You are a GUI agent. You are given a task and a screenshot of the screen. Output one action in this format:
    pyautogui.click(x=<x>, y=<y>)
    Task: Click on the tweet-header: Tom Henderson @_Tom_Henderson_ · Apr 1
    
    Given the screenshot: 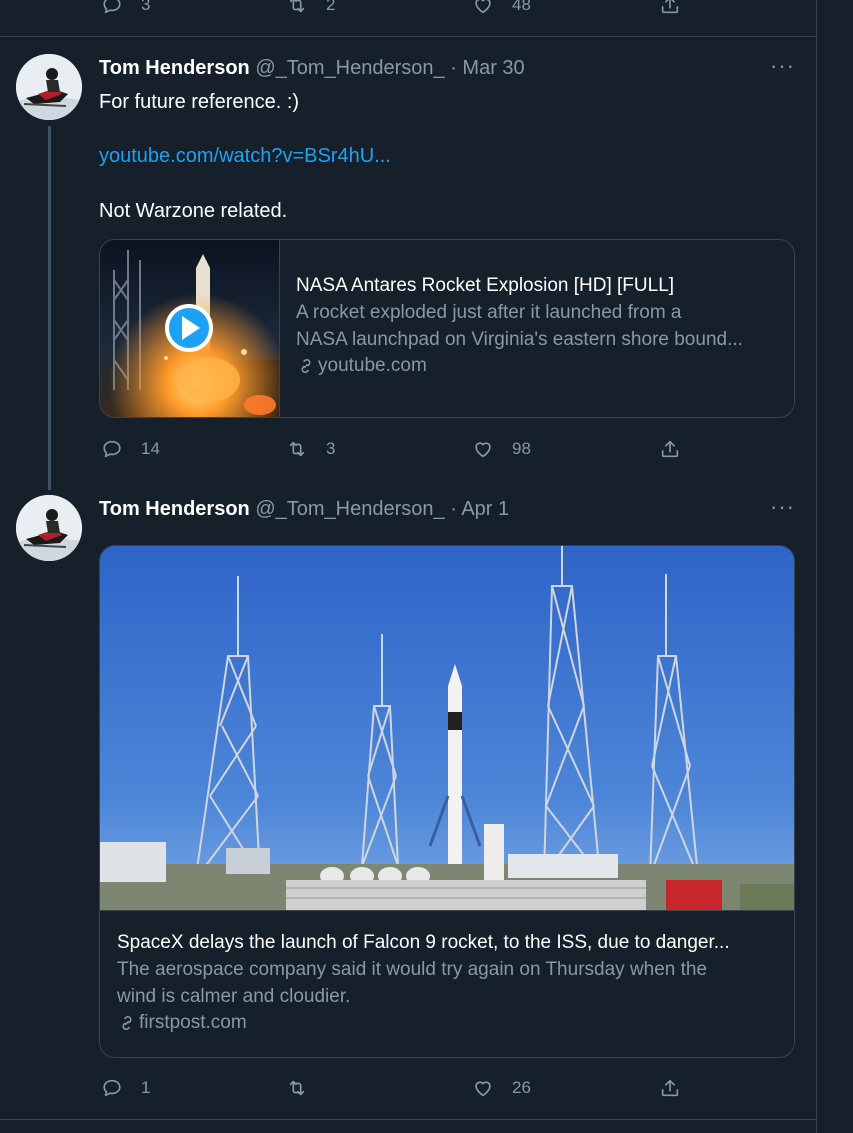 What is the action you would take?
    pyautogui.click(x=304, y=509)
    